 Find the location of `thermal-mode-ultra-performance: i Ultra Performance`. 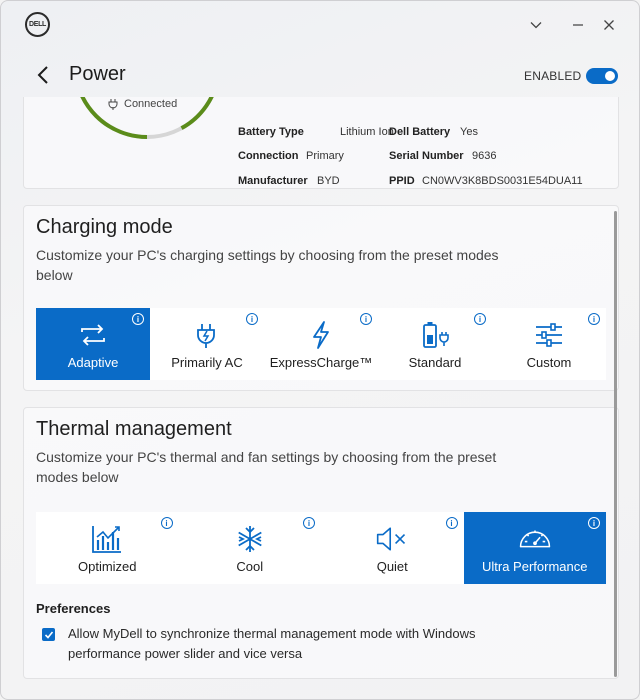

thermal-mode-ultra-performance: i Ultra Performance is located at coordinates (534, 548).